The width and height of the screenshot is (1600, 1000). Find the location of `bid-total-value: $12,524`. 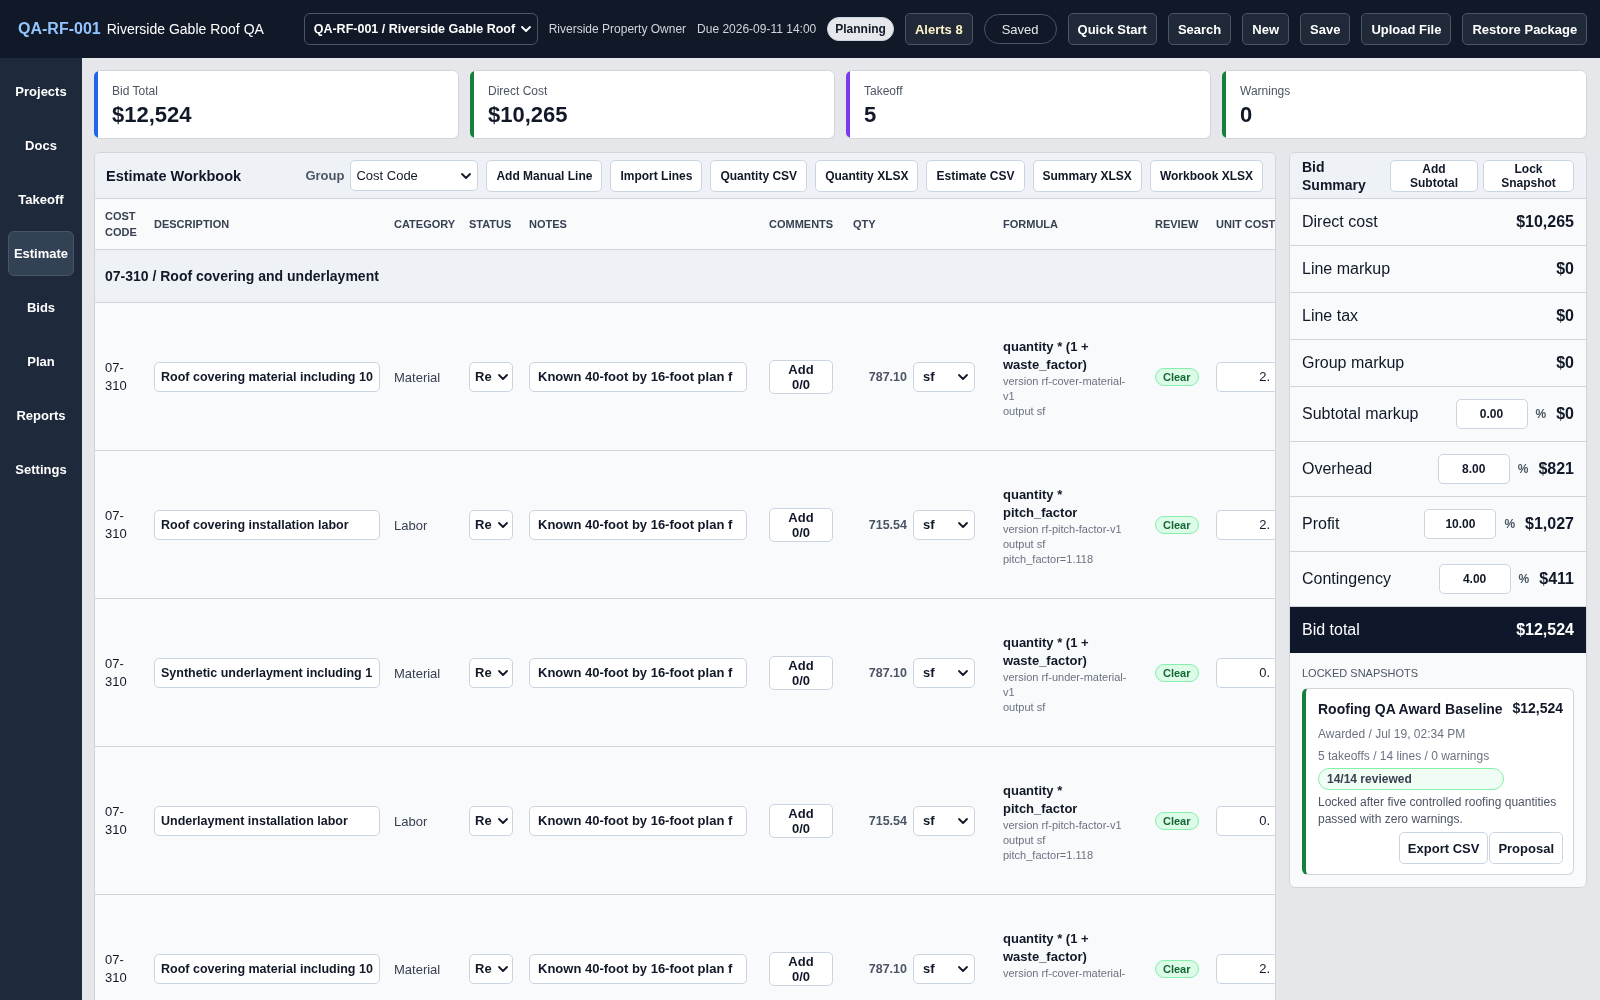

bid-total-value: $12,524 is located at coordinates (1545, 630).